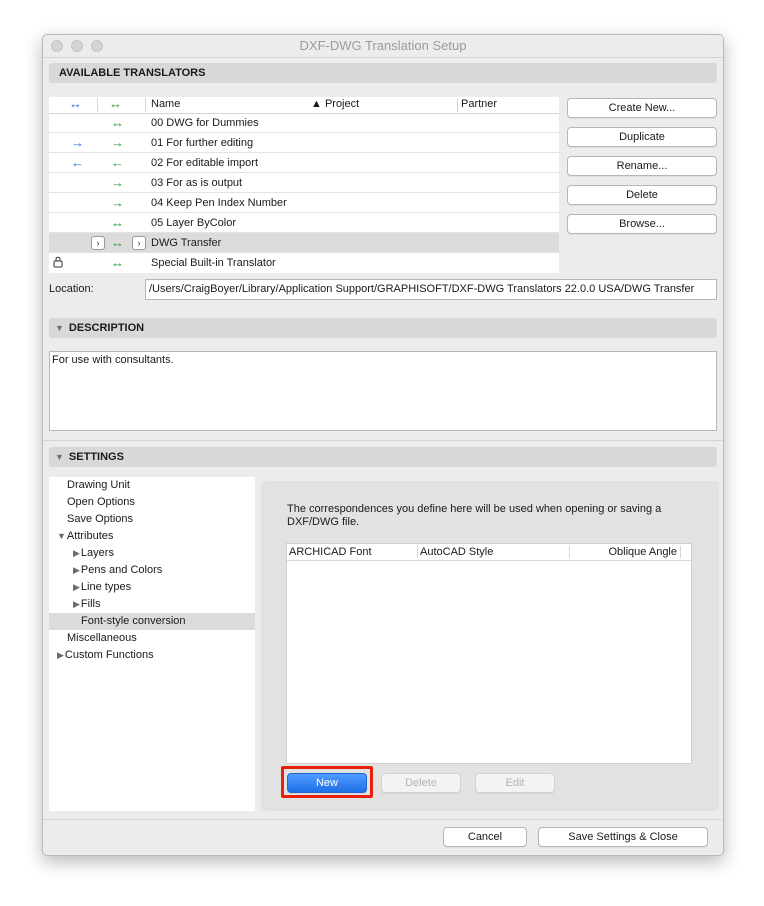 This screenshot has height=906, width=764. I want to click on window-title: DXF-DWG Translation Setup, so click(383, 45).